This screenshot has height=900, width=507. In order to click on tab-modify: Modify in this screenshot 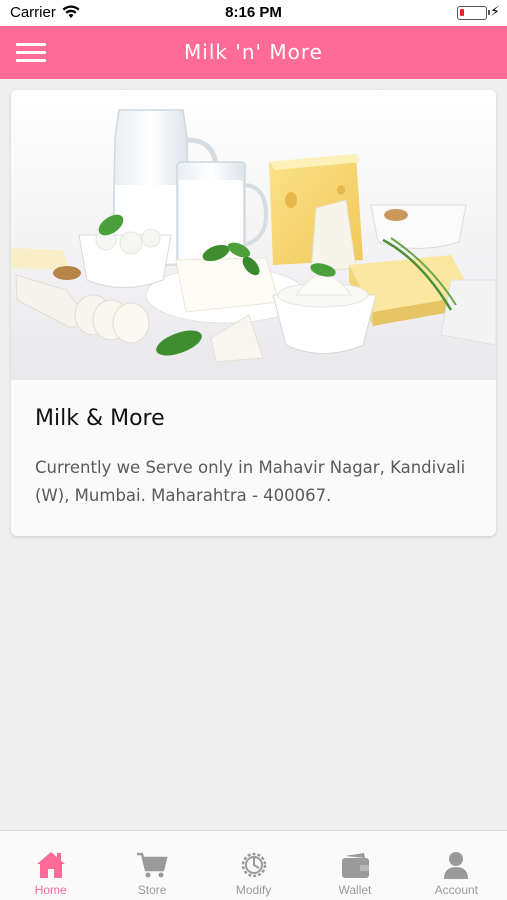, I will do `click(253, 865)`.